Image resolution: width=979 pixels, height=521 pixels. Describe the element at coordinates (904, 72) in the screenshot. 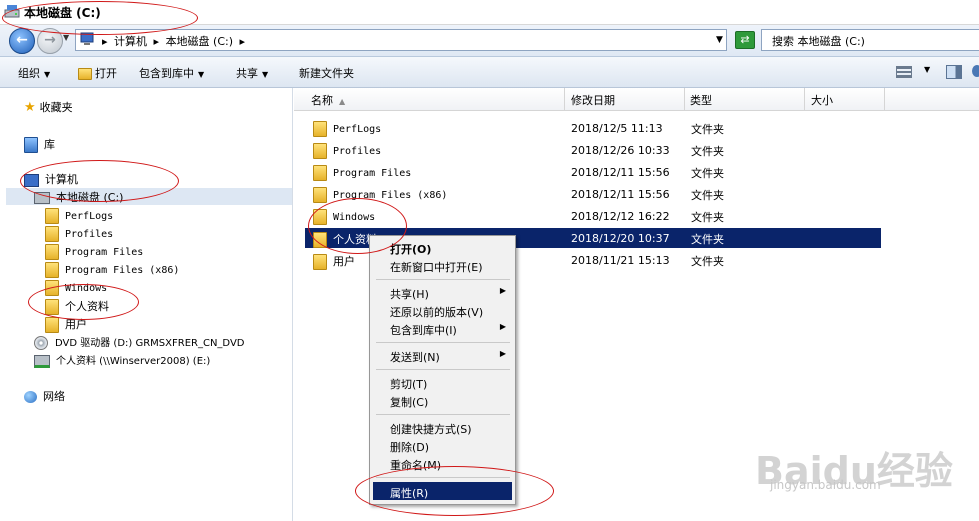

I see `view-options-icon` at that location.